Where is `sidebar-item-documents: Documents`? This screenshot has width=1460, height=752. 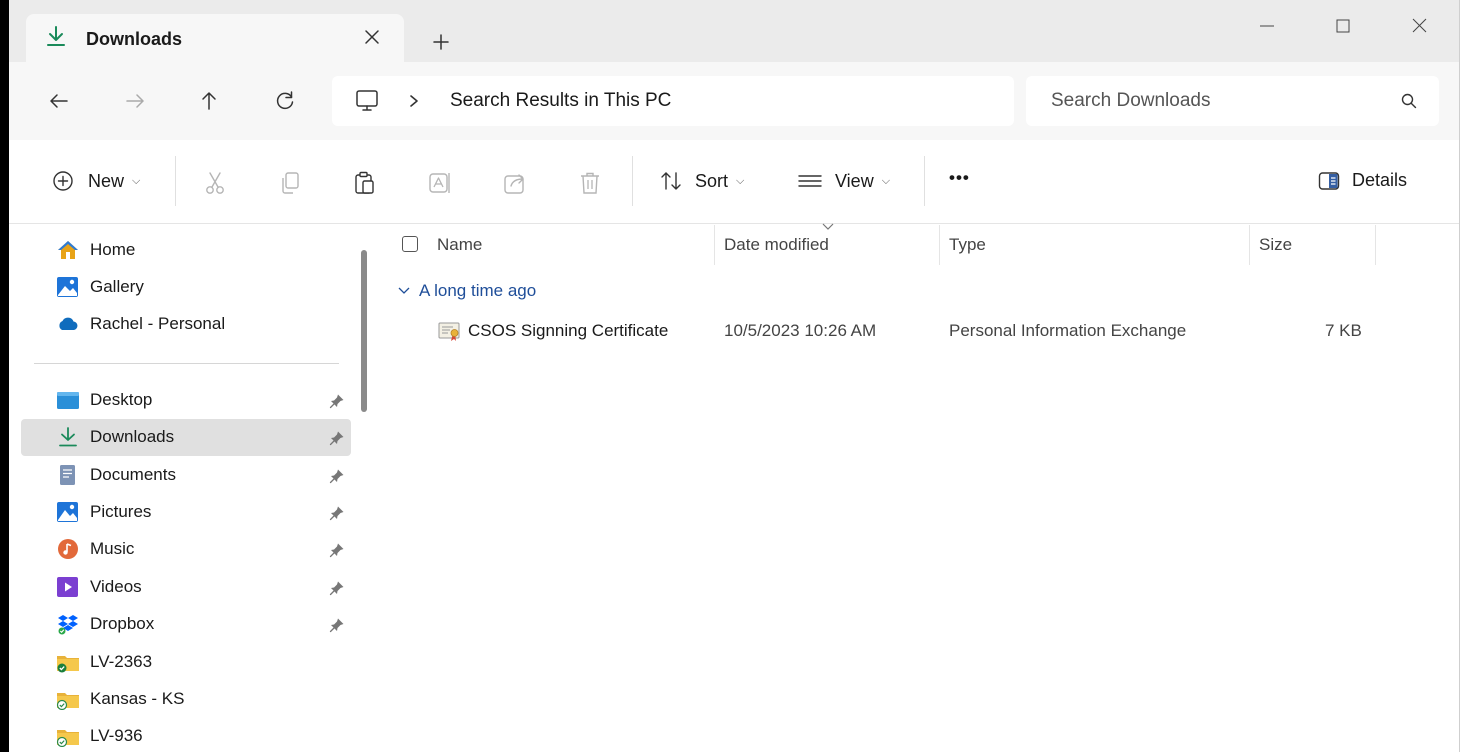 sidebar-item-documents: Documents is located at coordinates (186, 475).